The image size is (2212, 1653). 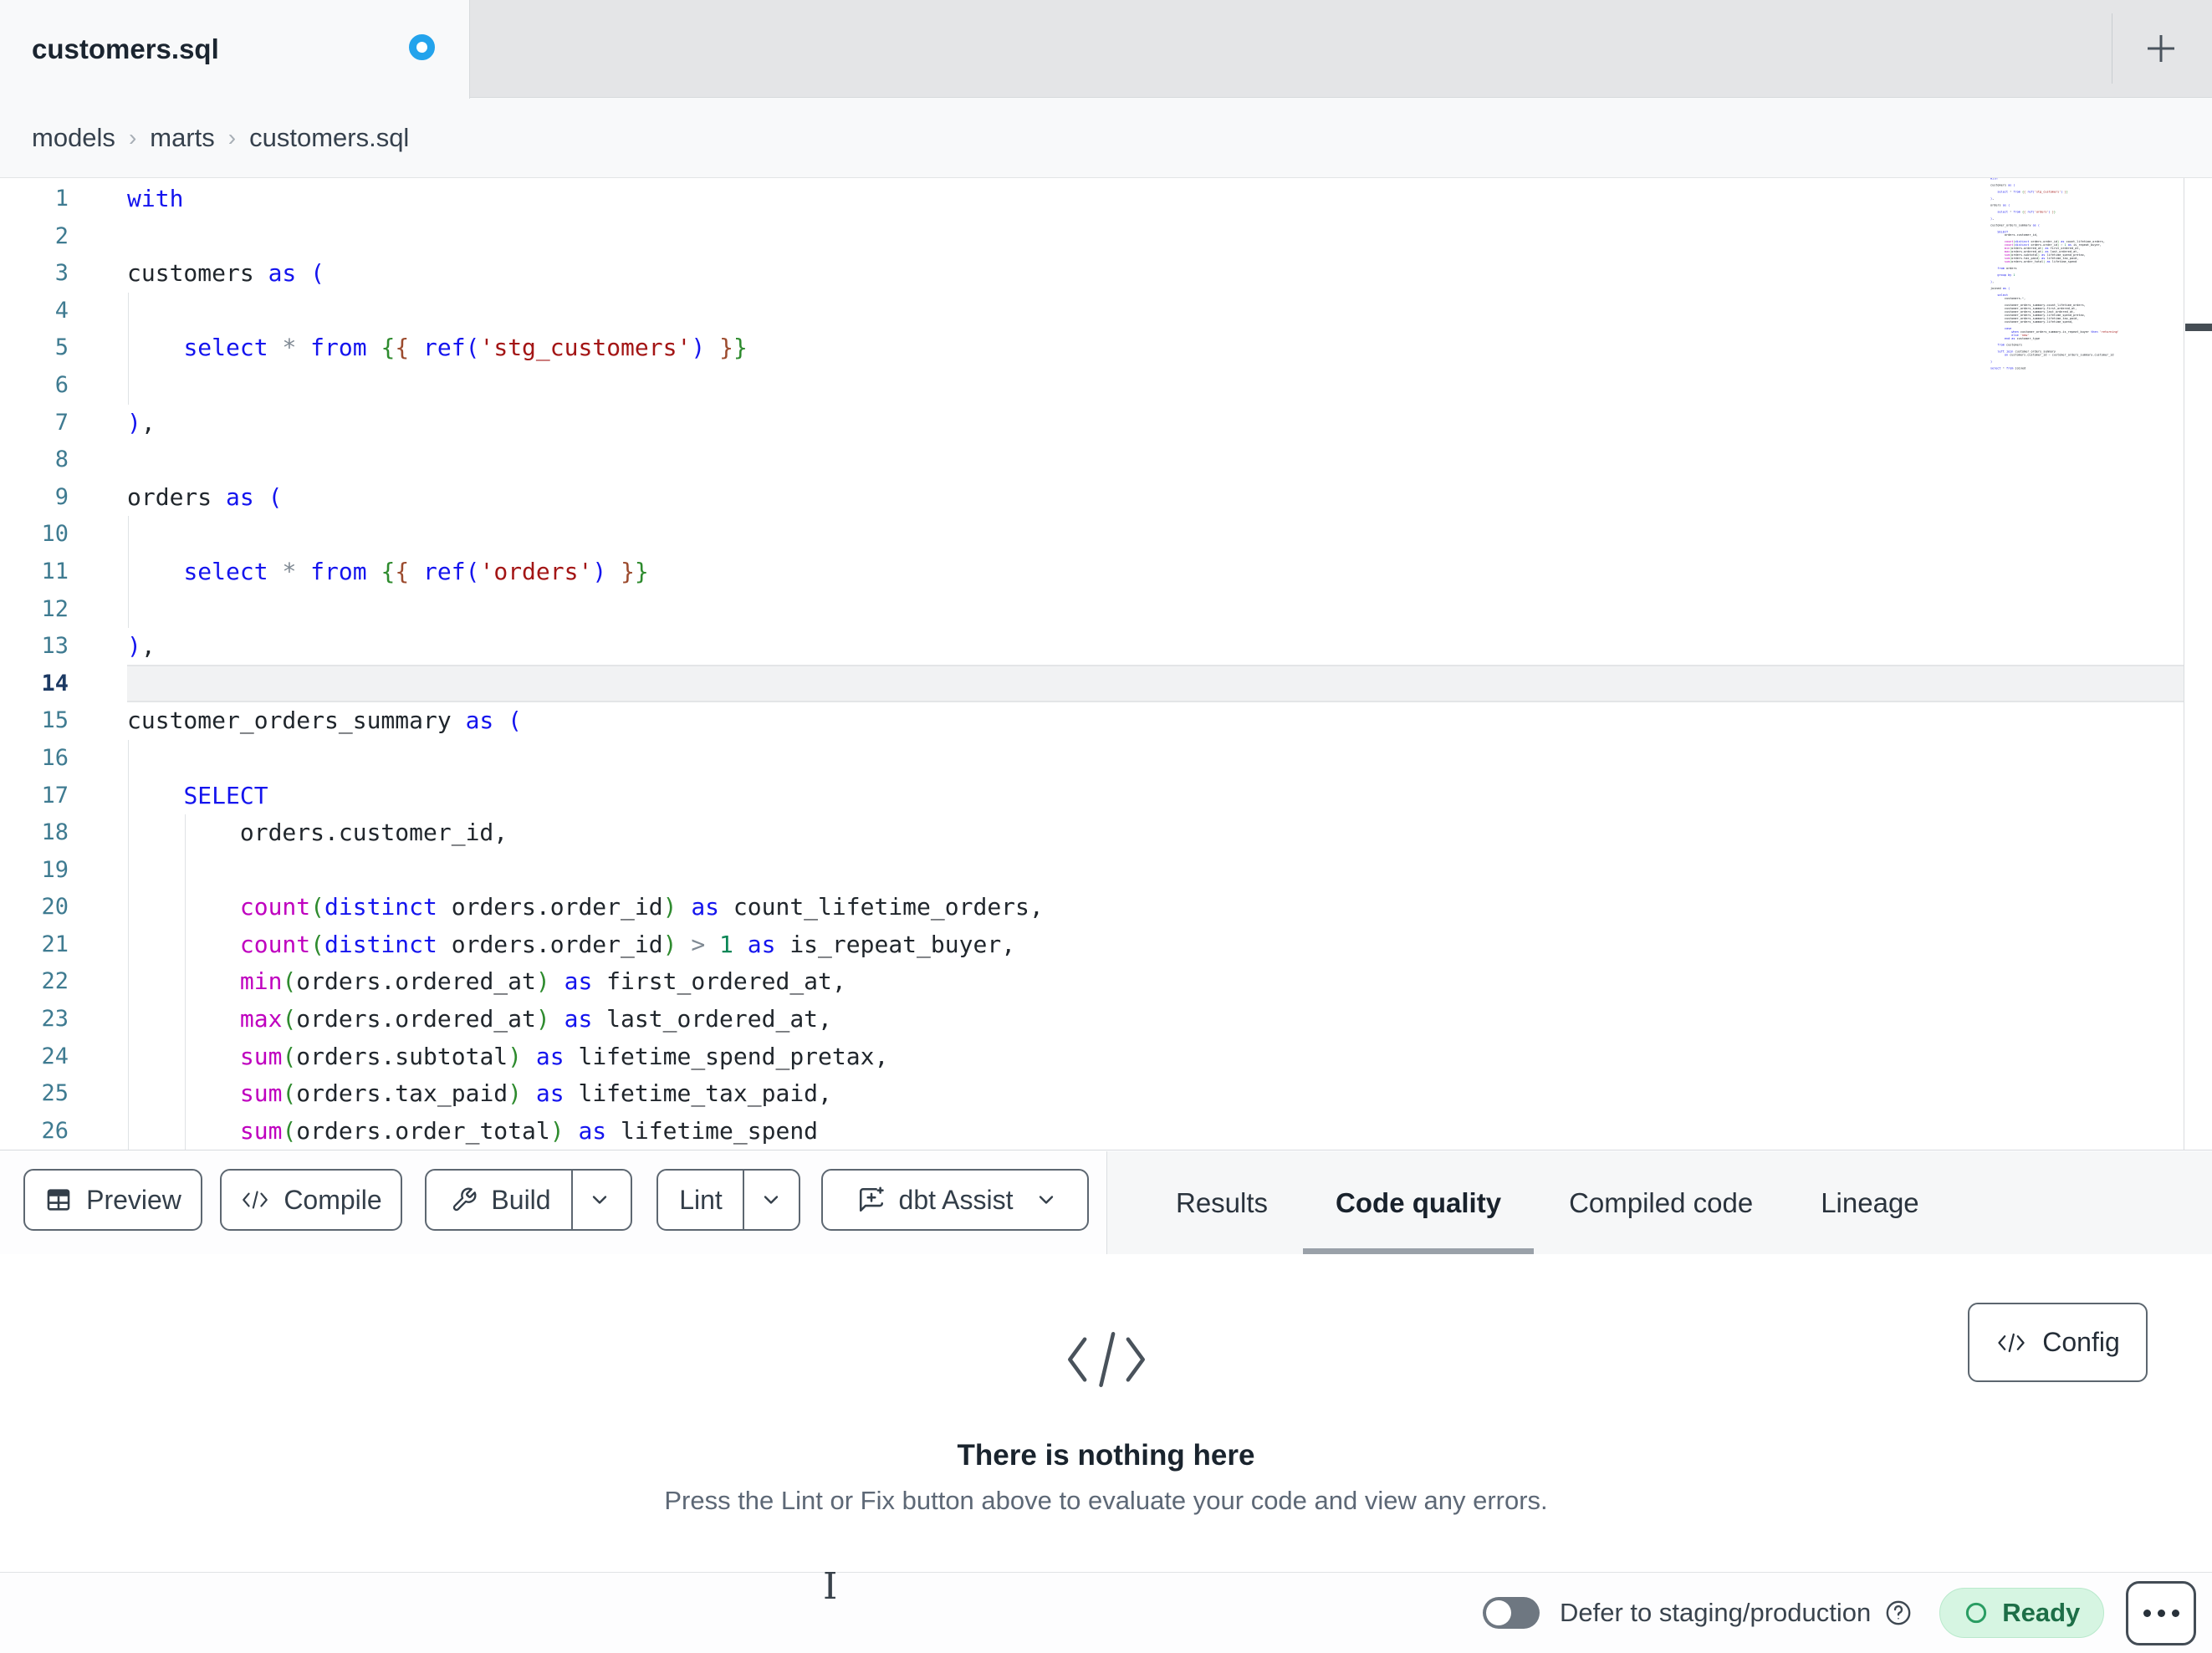 I want to click on status-badge-label: Ready, so click(x=2041, y=1612).